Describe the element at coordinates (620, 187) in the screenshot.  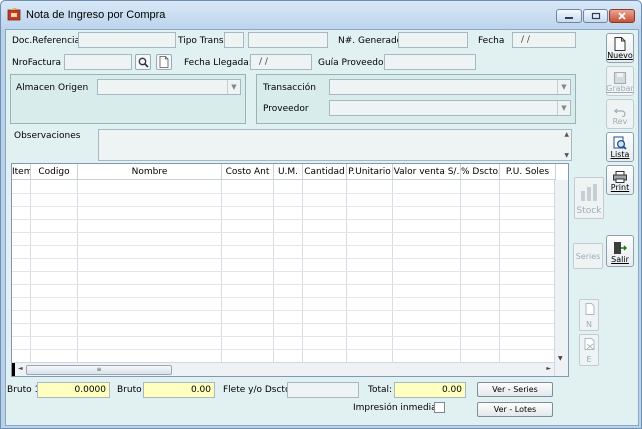
I see `print-label: Print` at that location.